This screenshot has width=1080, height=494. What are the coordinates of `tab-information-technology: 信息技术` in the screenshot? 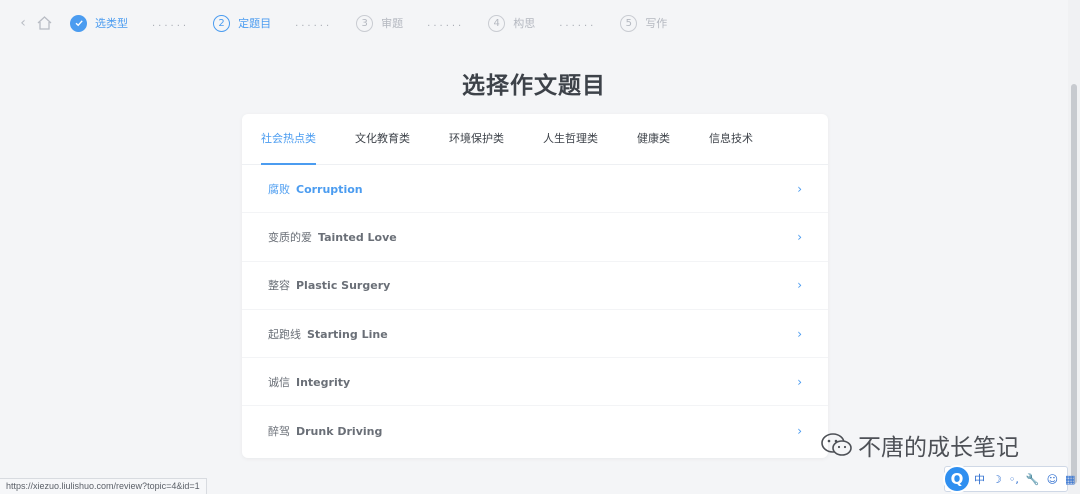 It's located at (731, 138).